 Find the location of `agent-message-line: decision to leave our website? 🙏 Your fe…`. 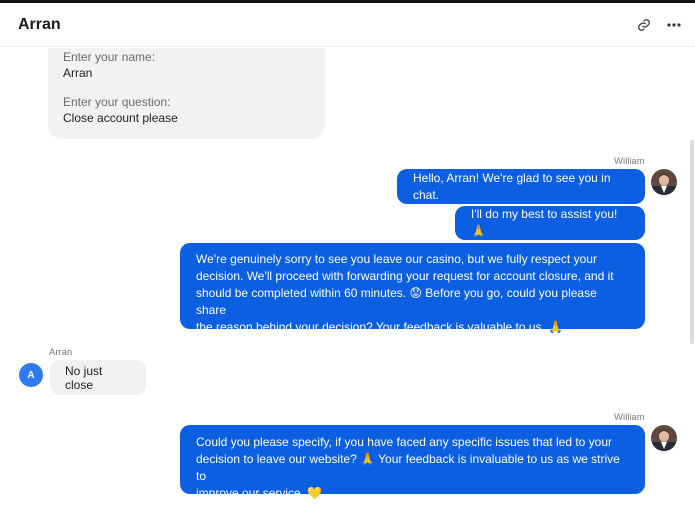

agent-message-line: decision to leave our website? 🙏 Your fe… is located at coordinates (408, 467).